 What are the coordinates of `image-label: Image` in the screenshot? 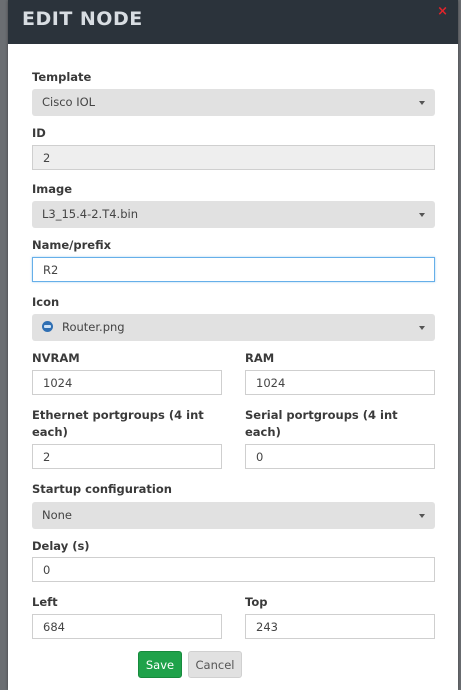 It's located at (52, 189).